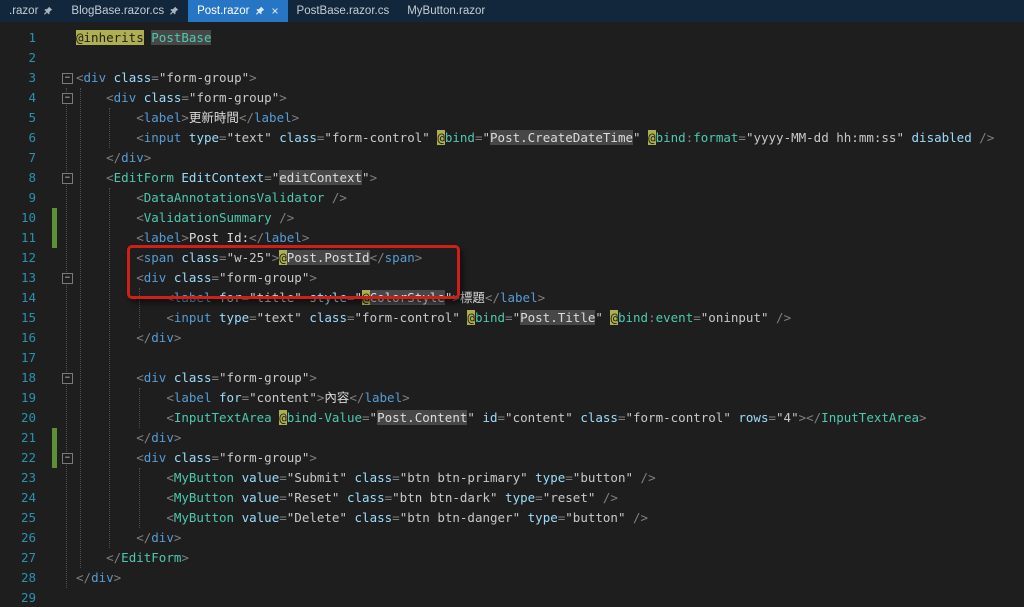  I want to click on code-line: 17, so click(512, 358).